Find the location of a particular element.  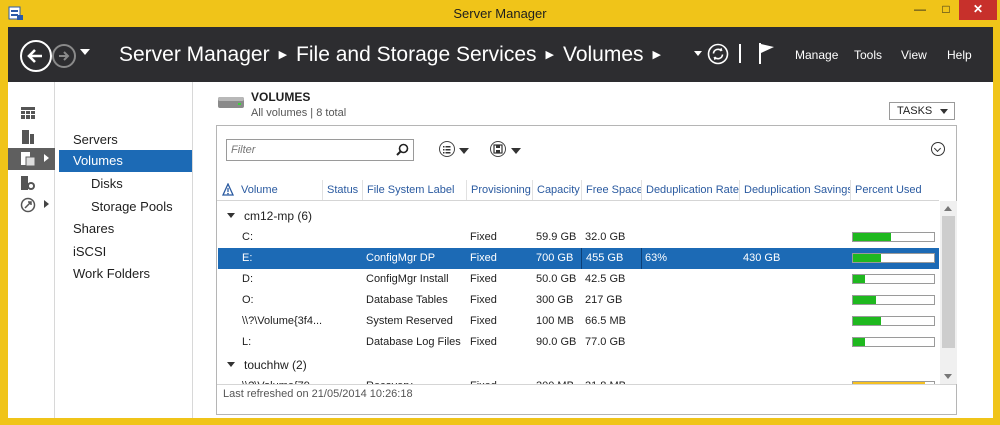

cell-capacity: 700 GB is located at coordinates (555, 258).